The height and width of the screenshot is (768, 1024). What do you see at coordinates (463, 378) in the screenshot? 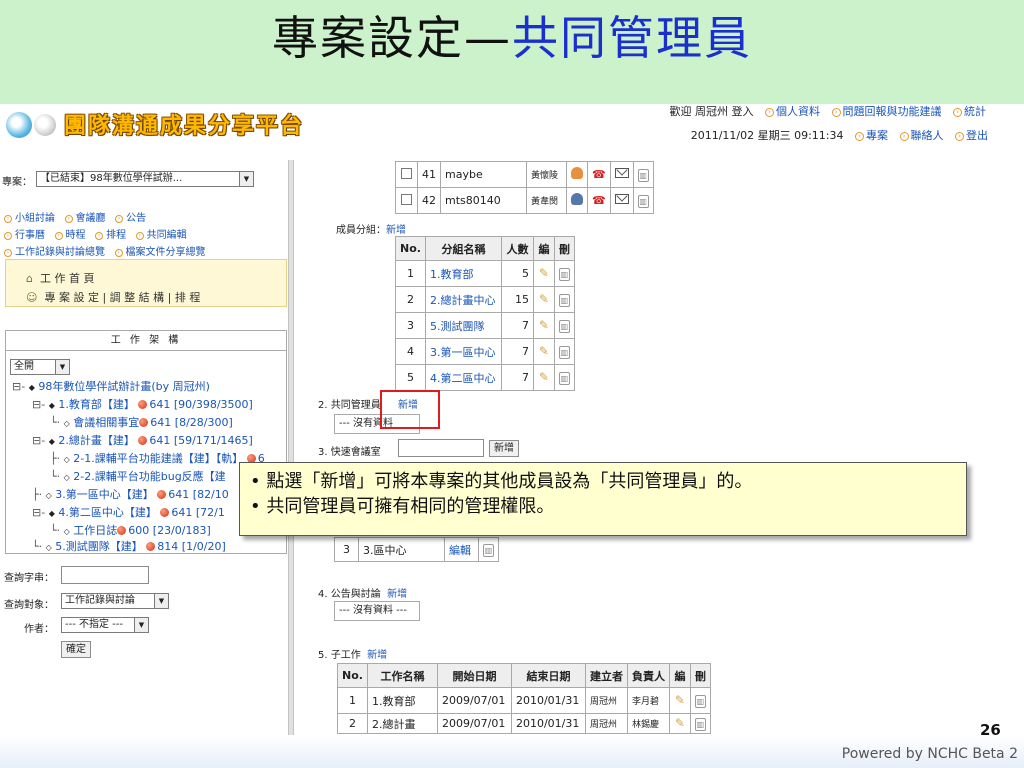
I see `group-link: 4.第二區中心` at bounding box center [463, 378].